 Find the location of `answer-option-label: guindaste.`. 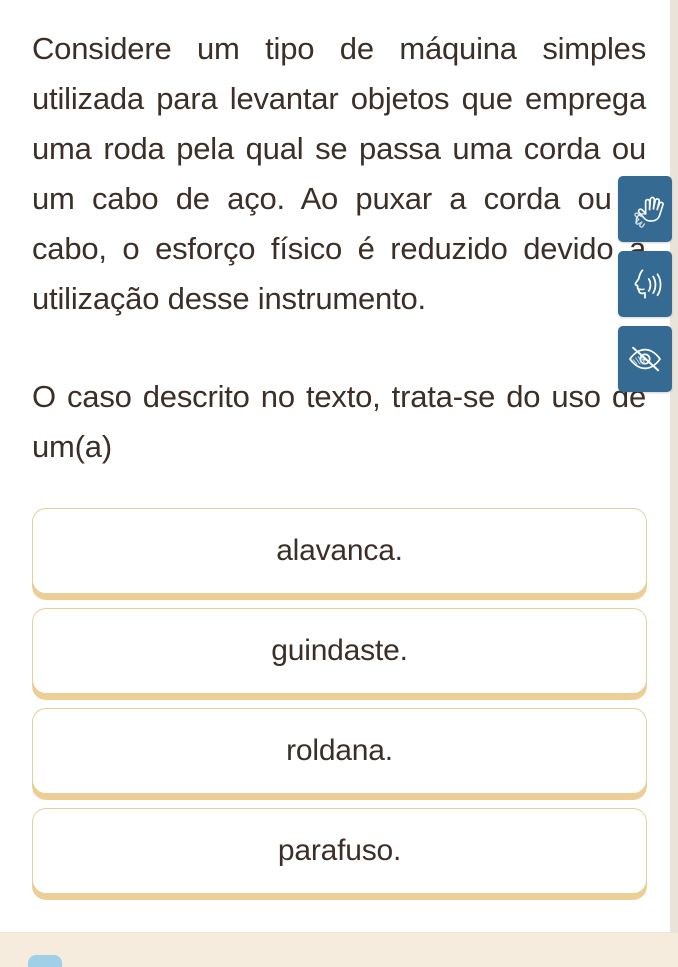

answer-option-label: guindaste. is located at coordinates (339, 650).